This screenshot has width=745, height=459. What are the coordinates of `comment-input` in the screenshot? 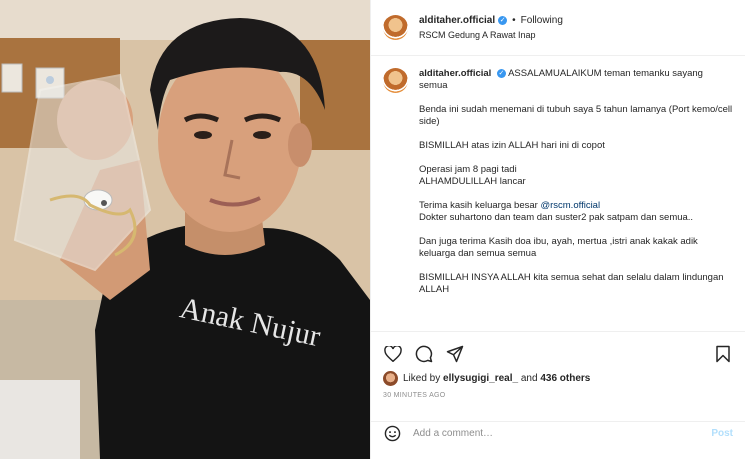 It's located at (562, 433).